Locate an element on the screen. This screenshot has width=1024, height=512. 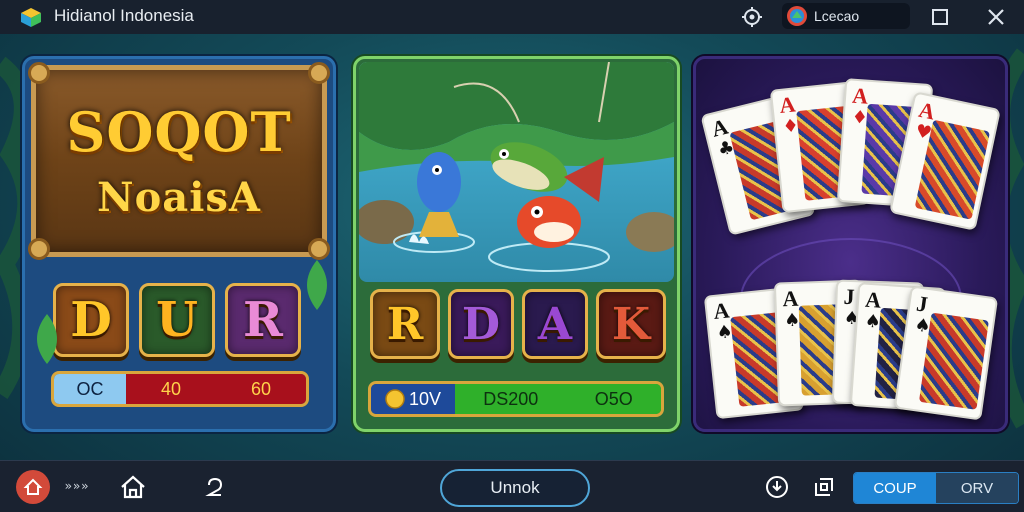
red-fish-icon is located at coordinates (549, 222).